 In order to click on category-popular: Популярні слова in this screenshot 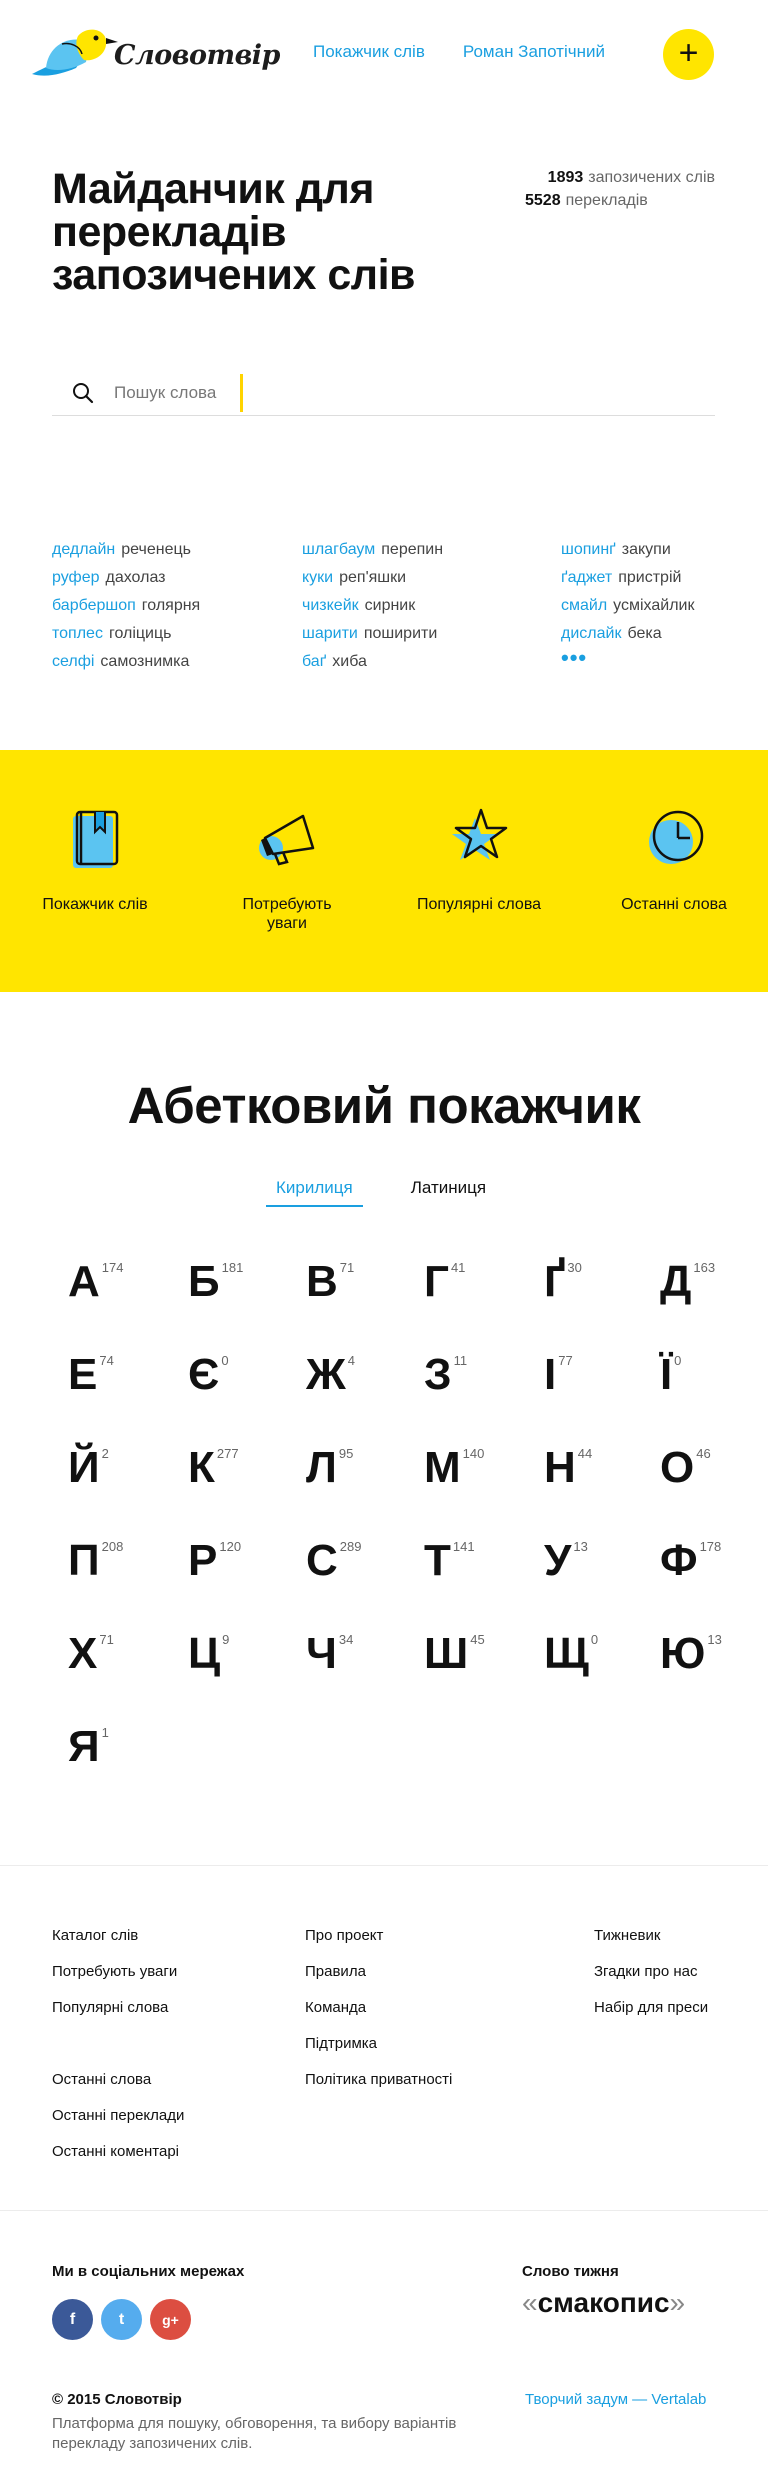, I will do `click(479, 858)`.